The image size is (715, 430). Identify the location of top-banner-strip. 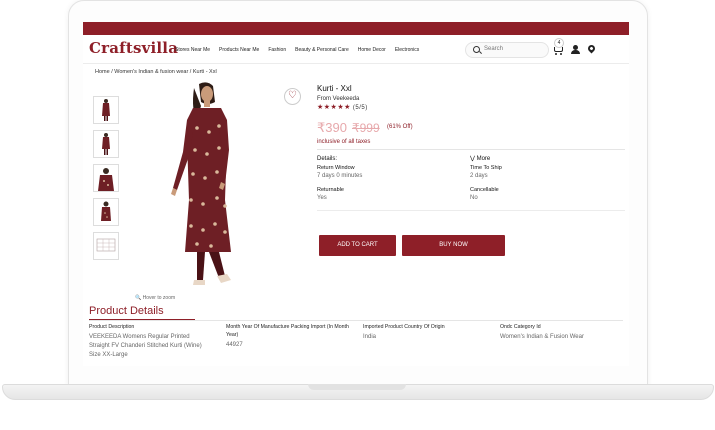
(356, 28).